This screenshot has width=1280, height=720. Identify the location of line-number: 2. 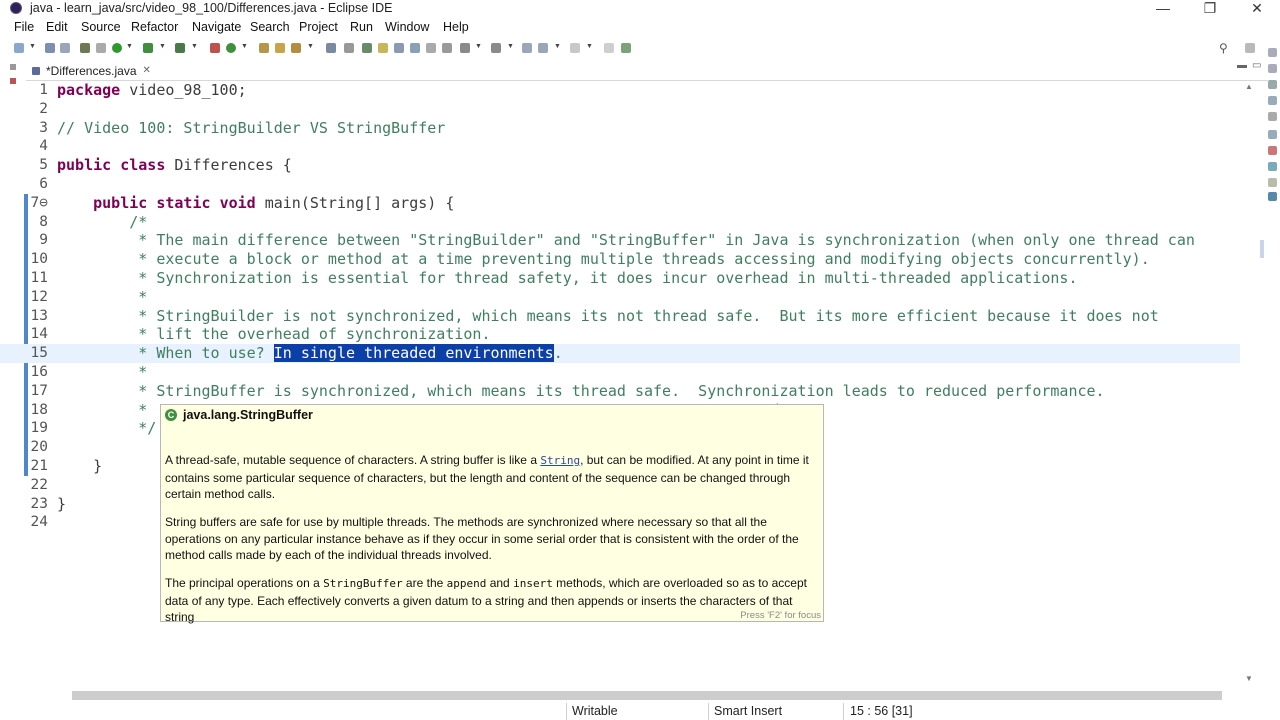
(43, 108).